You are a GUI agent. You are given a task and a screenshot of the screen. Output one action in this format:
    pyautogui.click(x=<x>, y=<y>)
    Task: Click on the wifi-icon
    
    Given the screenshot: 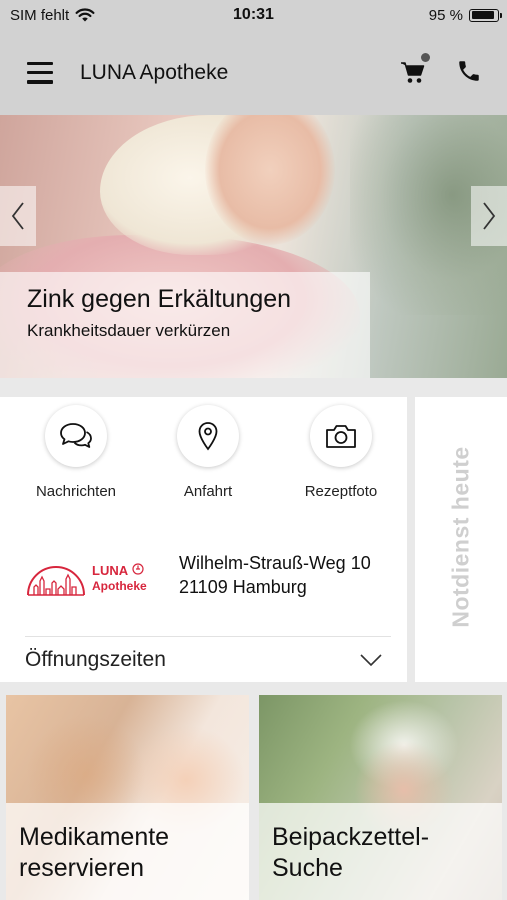 What is the action you would take?
    pyautogui.click(x=85, y=15)
    